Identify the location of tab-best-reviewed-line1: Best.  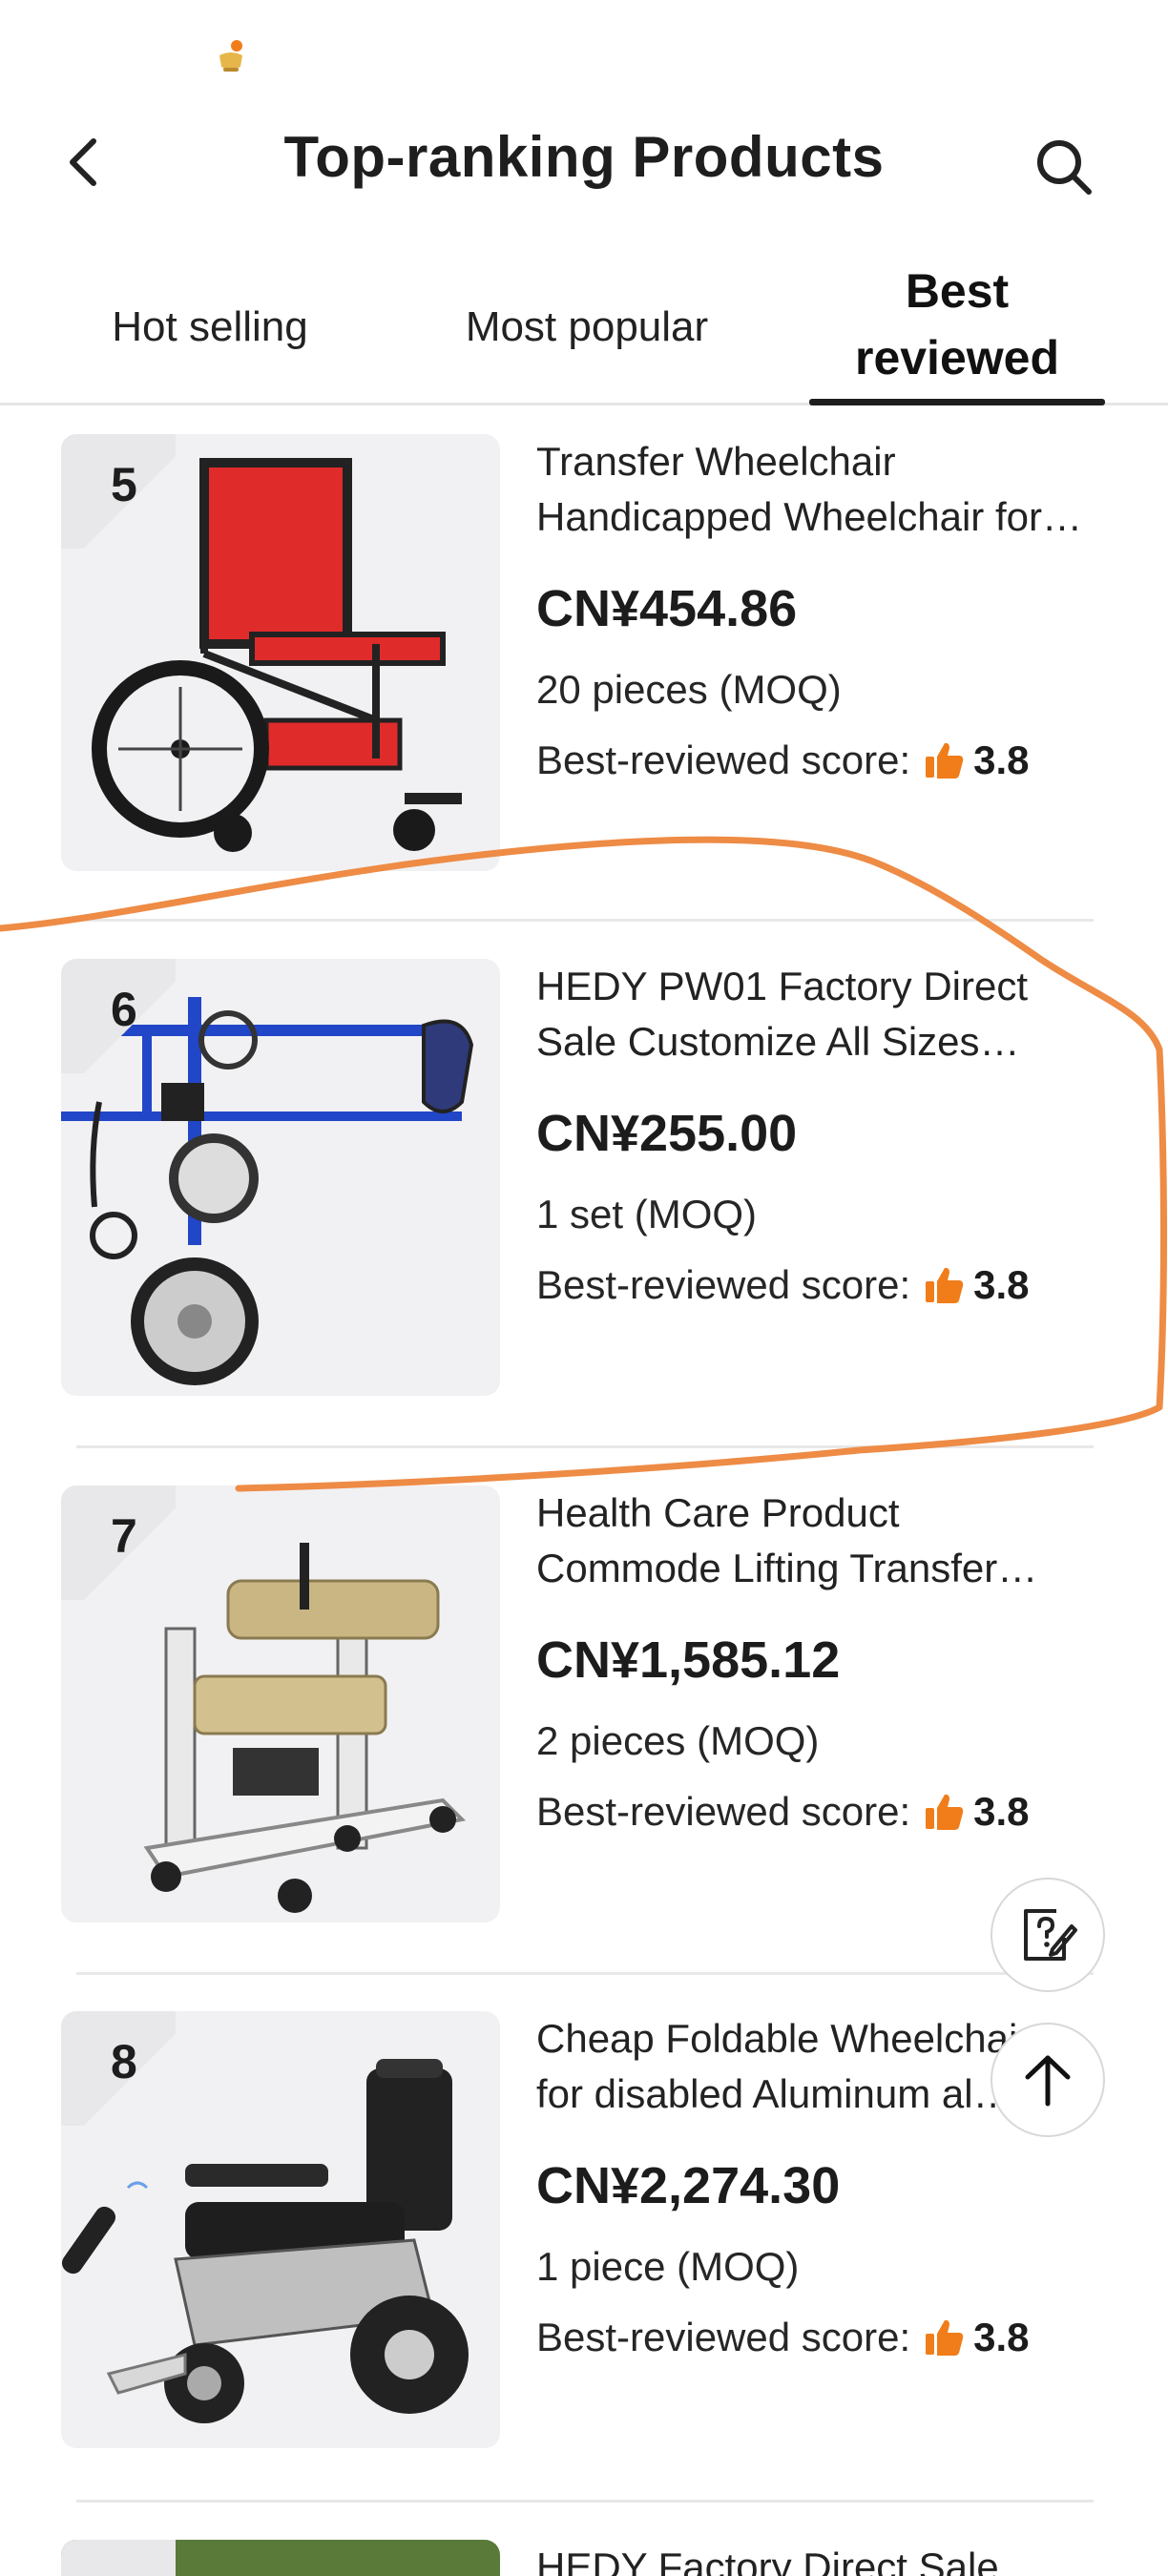
(957, 291).